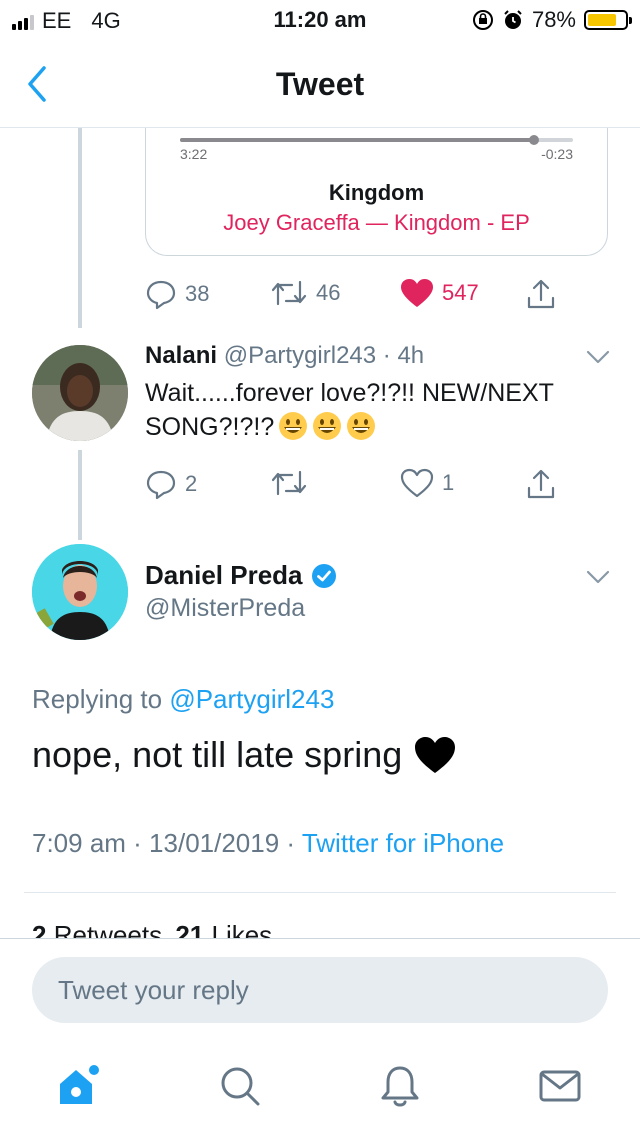  What do you see at coordinates (224, 575) in the screenshot?
I see `author-name: Daniel Preda` at bounding box center [224, 575].